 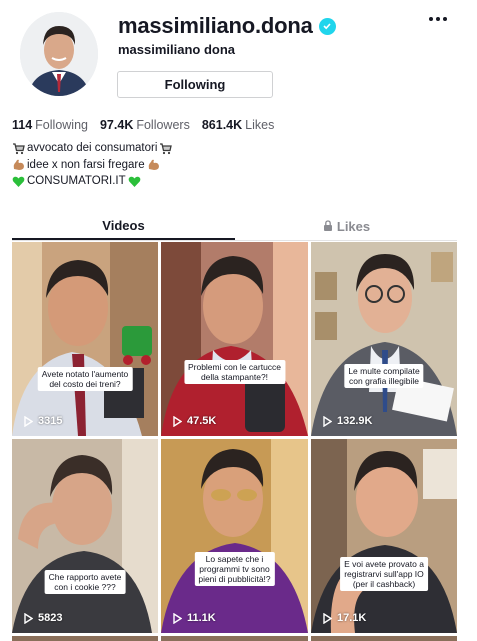 I want to click on display-name: massimiliano dona, so click(x=177, y=49).